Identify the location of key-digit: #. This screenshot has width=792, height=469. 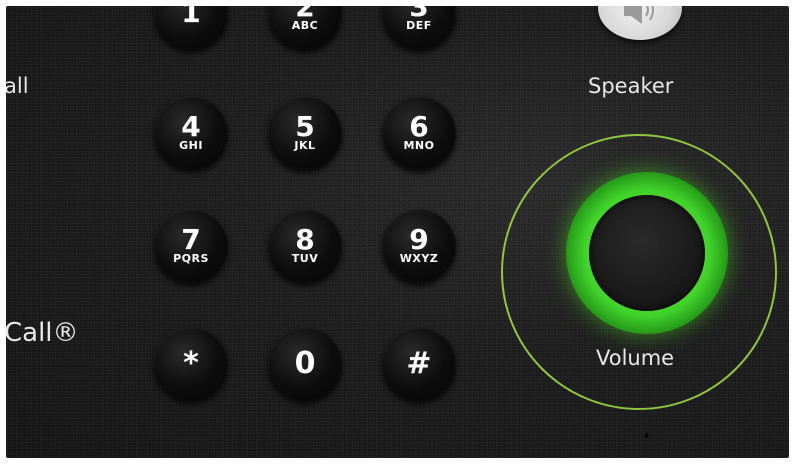
(419, 363).